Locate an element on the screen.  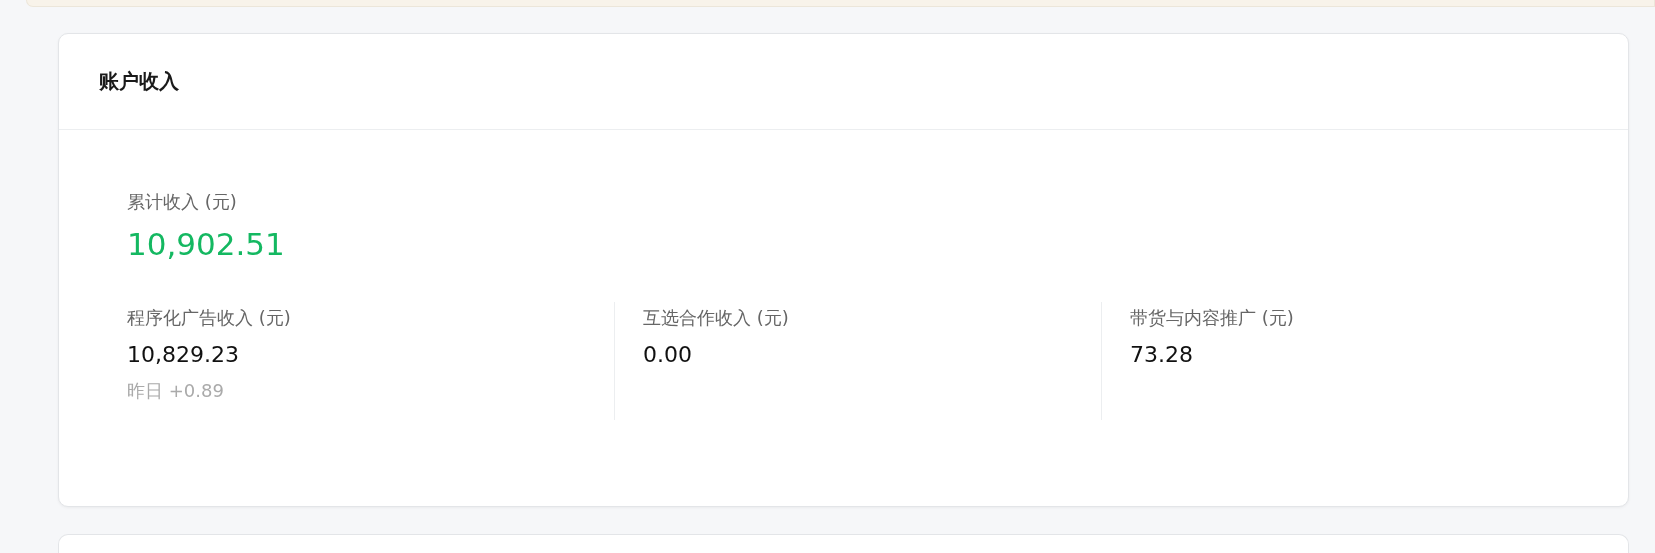
income-label: 程序化广告收入 (元) is located at coordinates (209, 318).